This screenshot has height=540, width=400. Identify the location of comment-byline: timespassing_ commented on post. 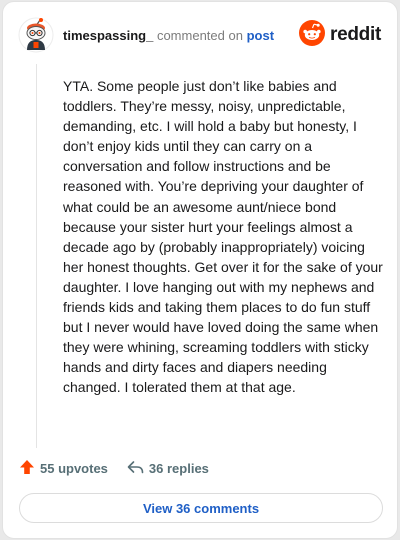
(168, 35).